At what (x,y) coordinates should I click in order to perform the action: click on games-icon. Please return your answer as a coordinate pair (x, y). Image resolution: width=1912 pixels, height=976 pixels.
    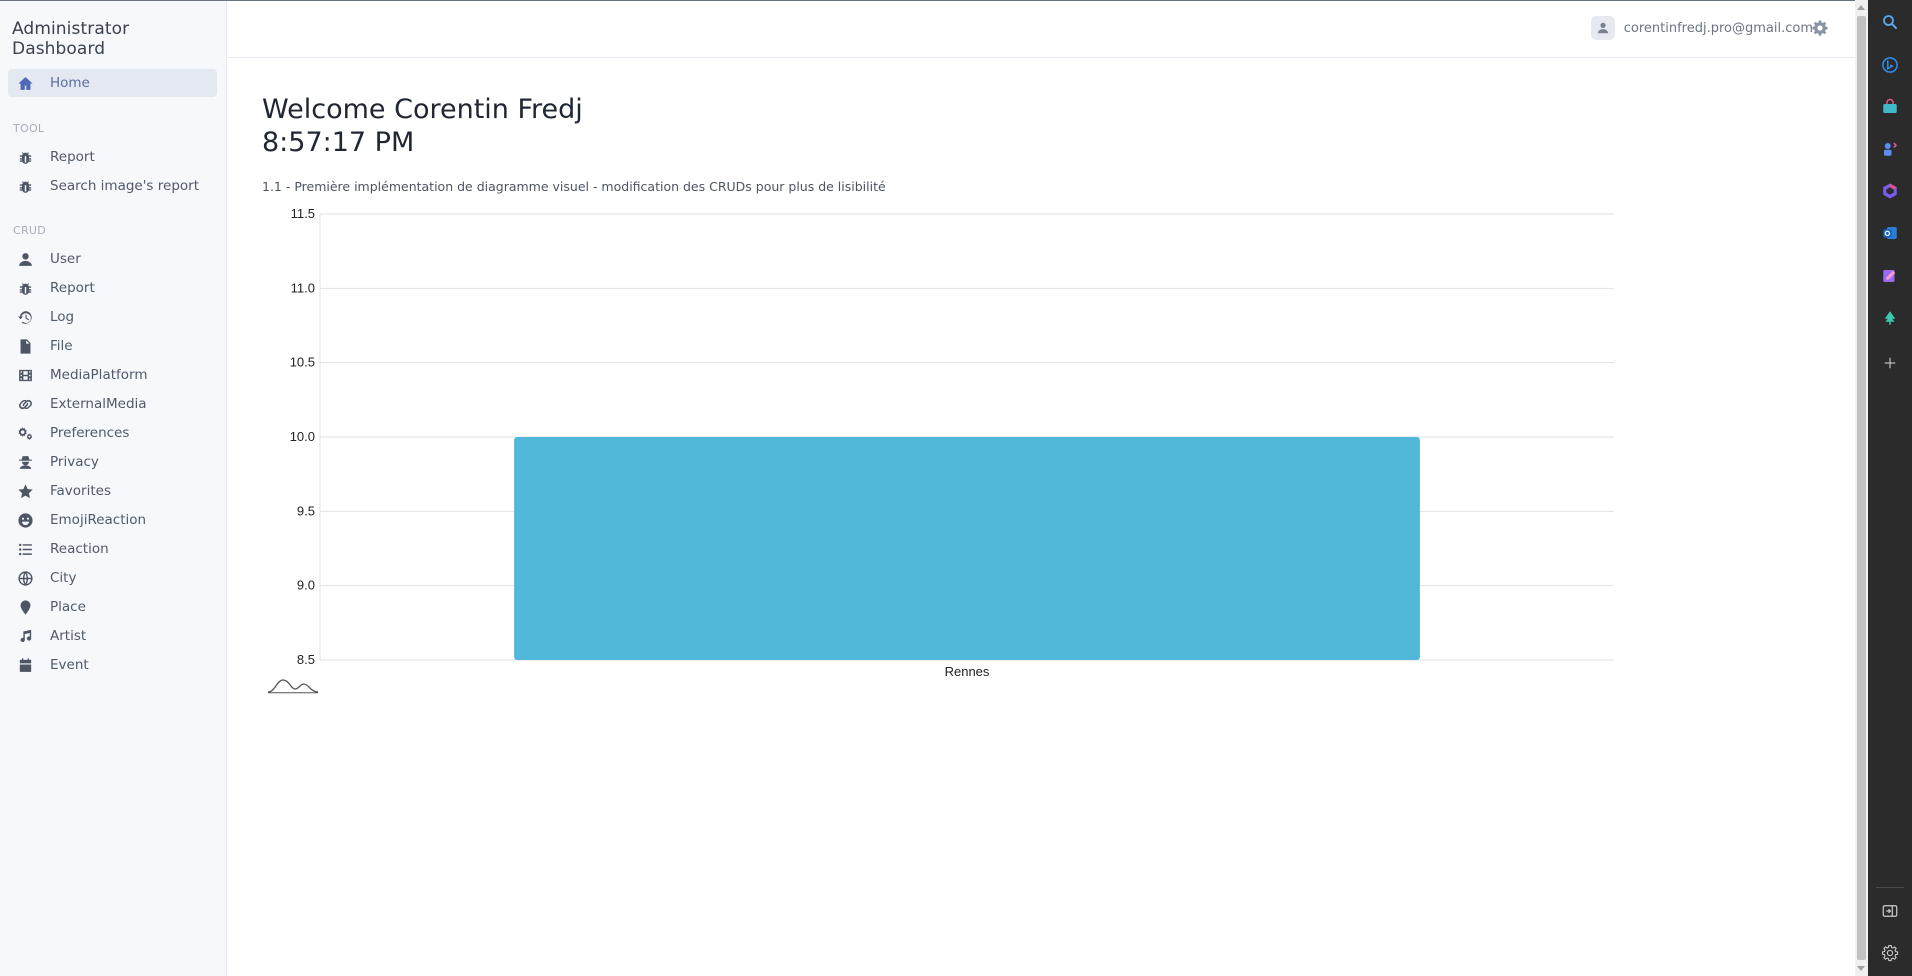
    Looking at the image, I should click on (1890, 149).